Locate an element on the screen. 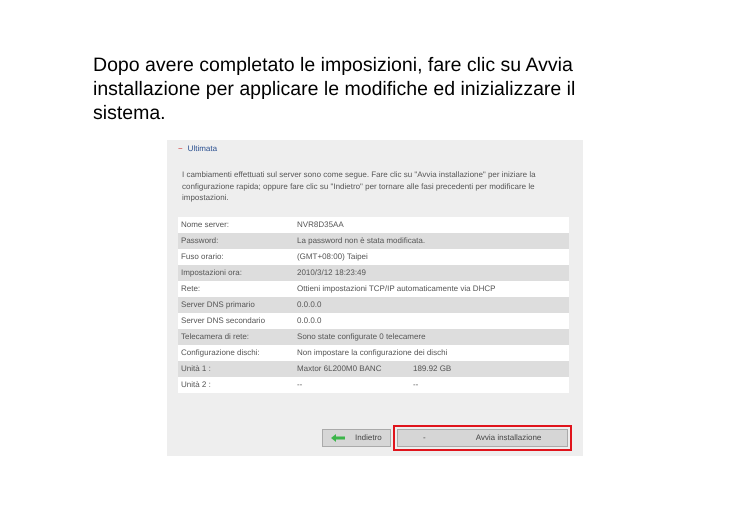 The width and height of the screenshot is (750, 529). back-button: Indietro is located at coordinates (356, 437).